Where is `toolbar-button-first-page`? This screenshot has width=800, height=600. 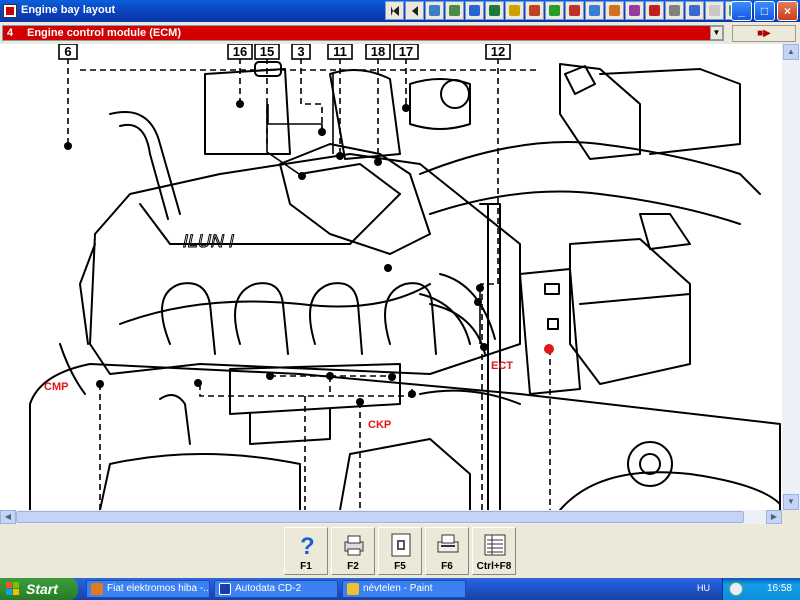 toolbar-button-first-page is located at coordinates (394, 10).